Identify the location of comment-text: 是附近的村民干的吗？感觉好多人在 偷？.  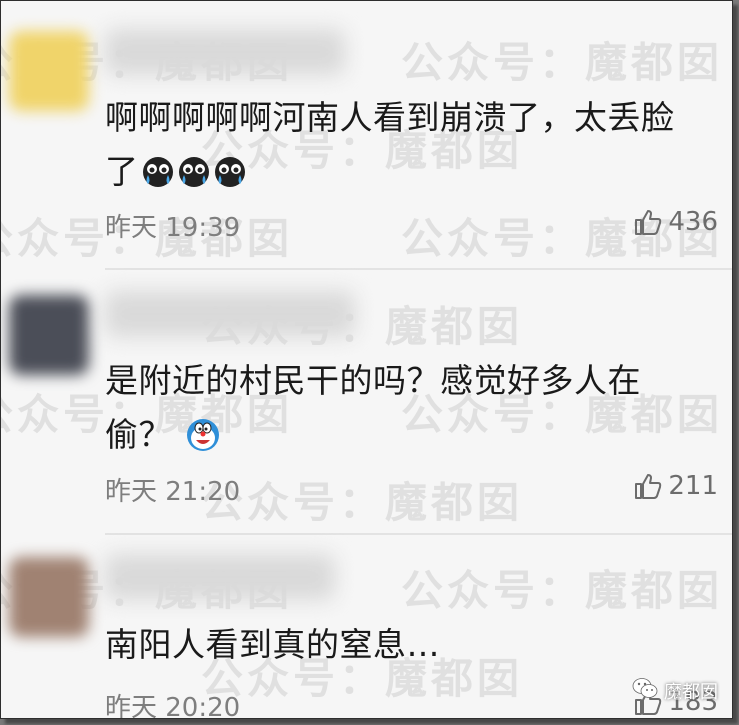
(405, 411).